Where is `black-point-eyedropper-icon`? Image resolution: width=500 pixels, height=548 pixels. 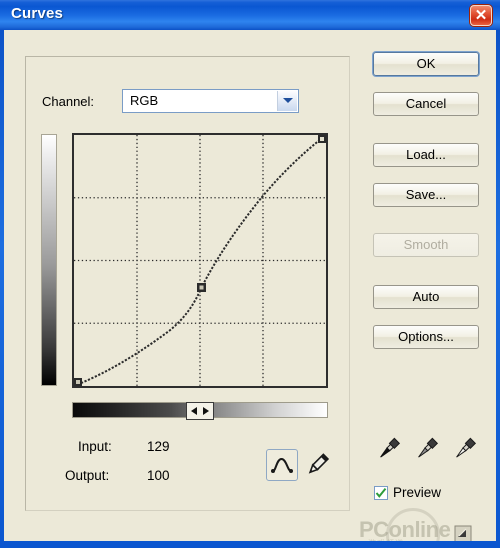 black-point-eyedropper-icon is located at coordinates (390, 447).